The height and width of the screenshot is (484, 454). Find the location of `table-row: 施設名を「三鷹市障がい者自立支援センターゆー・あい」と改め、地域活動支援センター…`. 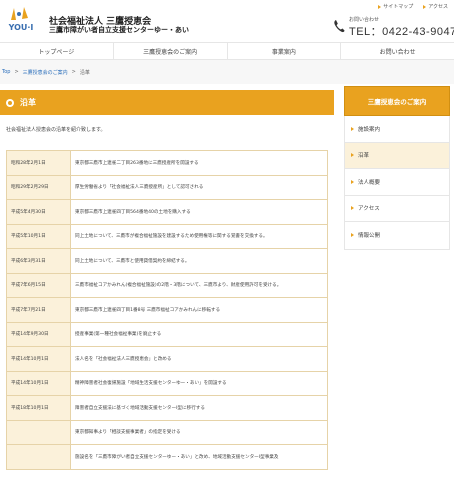

table-row: 施設名を「三鷹市障がい者自立支援センターゆー・あい」と改め、地域活動支援センター… is located at coordinates (167, 457).